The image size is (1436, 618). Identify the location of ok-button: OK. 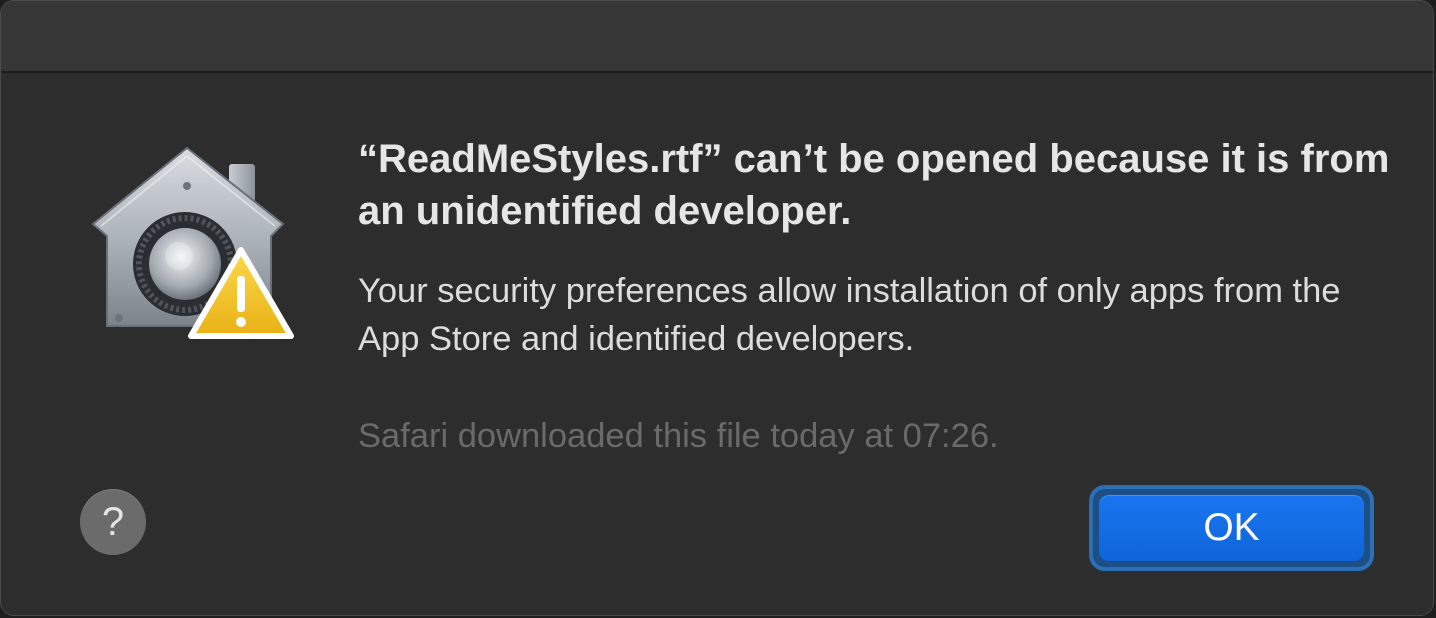
(1231, 528).